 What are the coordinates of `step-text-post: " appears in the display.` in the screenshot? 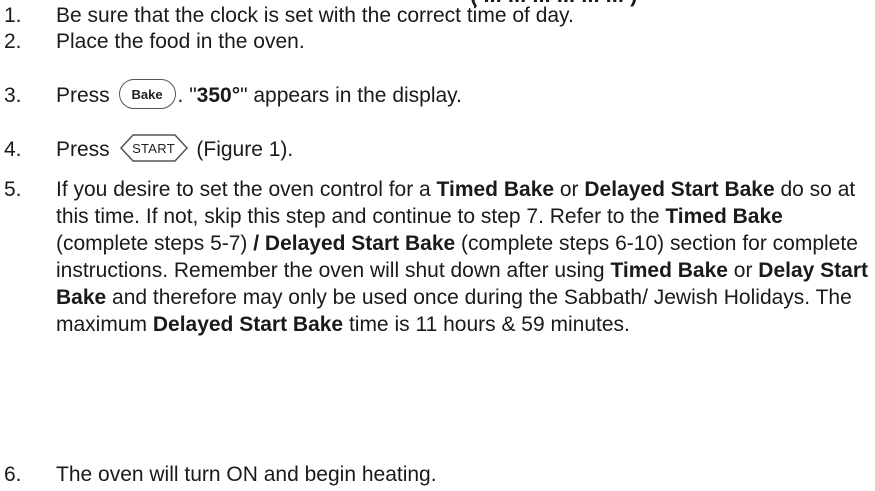 It's located at (351, 95).